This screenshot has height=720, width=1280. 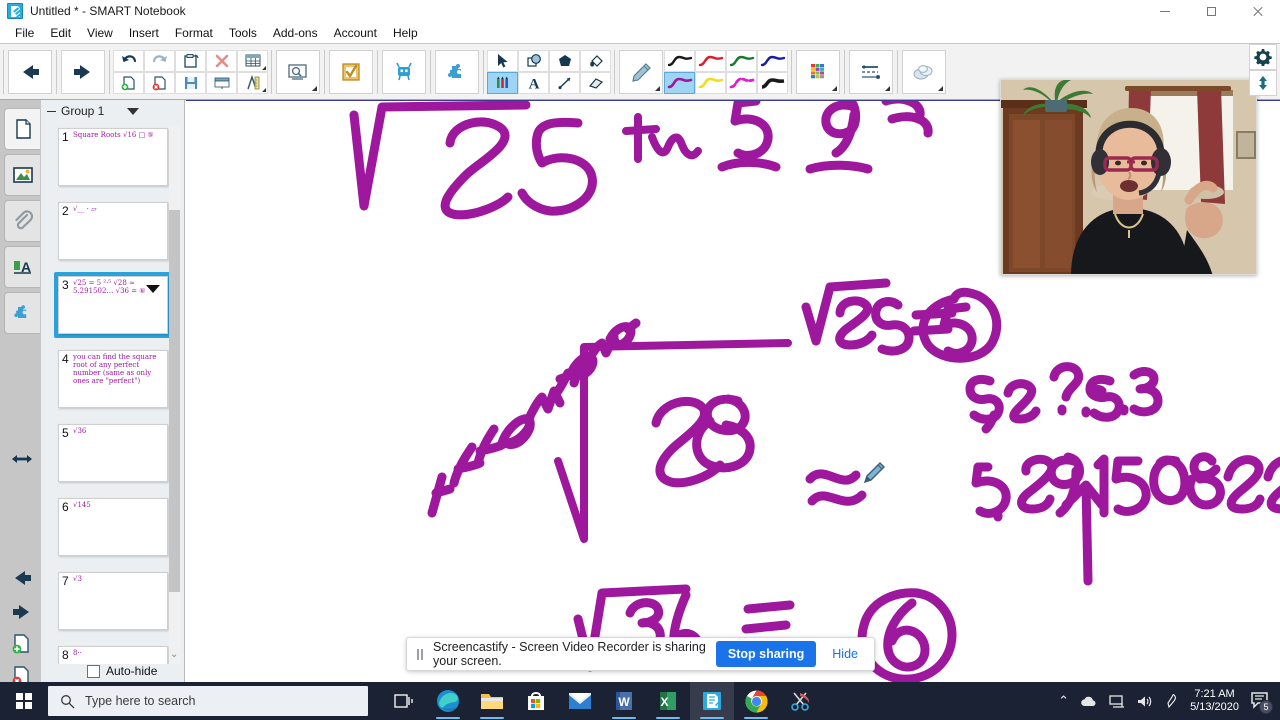 What do you see at coordinates (1063, 701) in the screenshot?
I see `chevron-up-icon: ⌃` at bounding box center [1063, 701].